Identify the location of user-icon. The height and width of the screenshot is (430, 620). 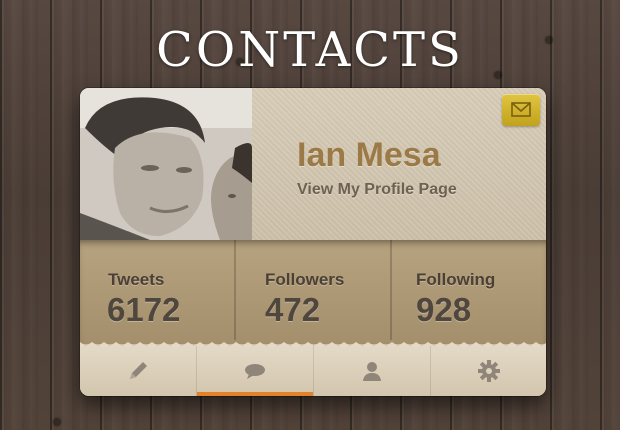
(372, 371).